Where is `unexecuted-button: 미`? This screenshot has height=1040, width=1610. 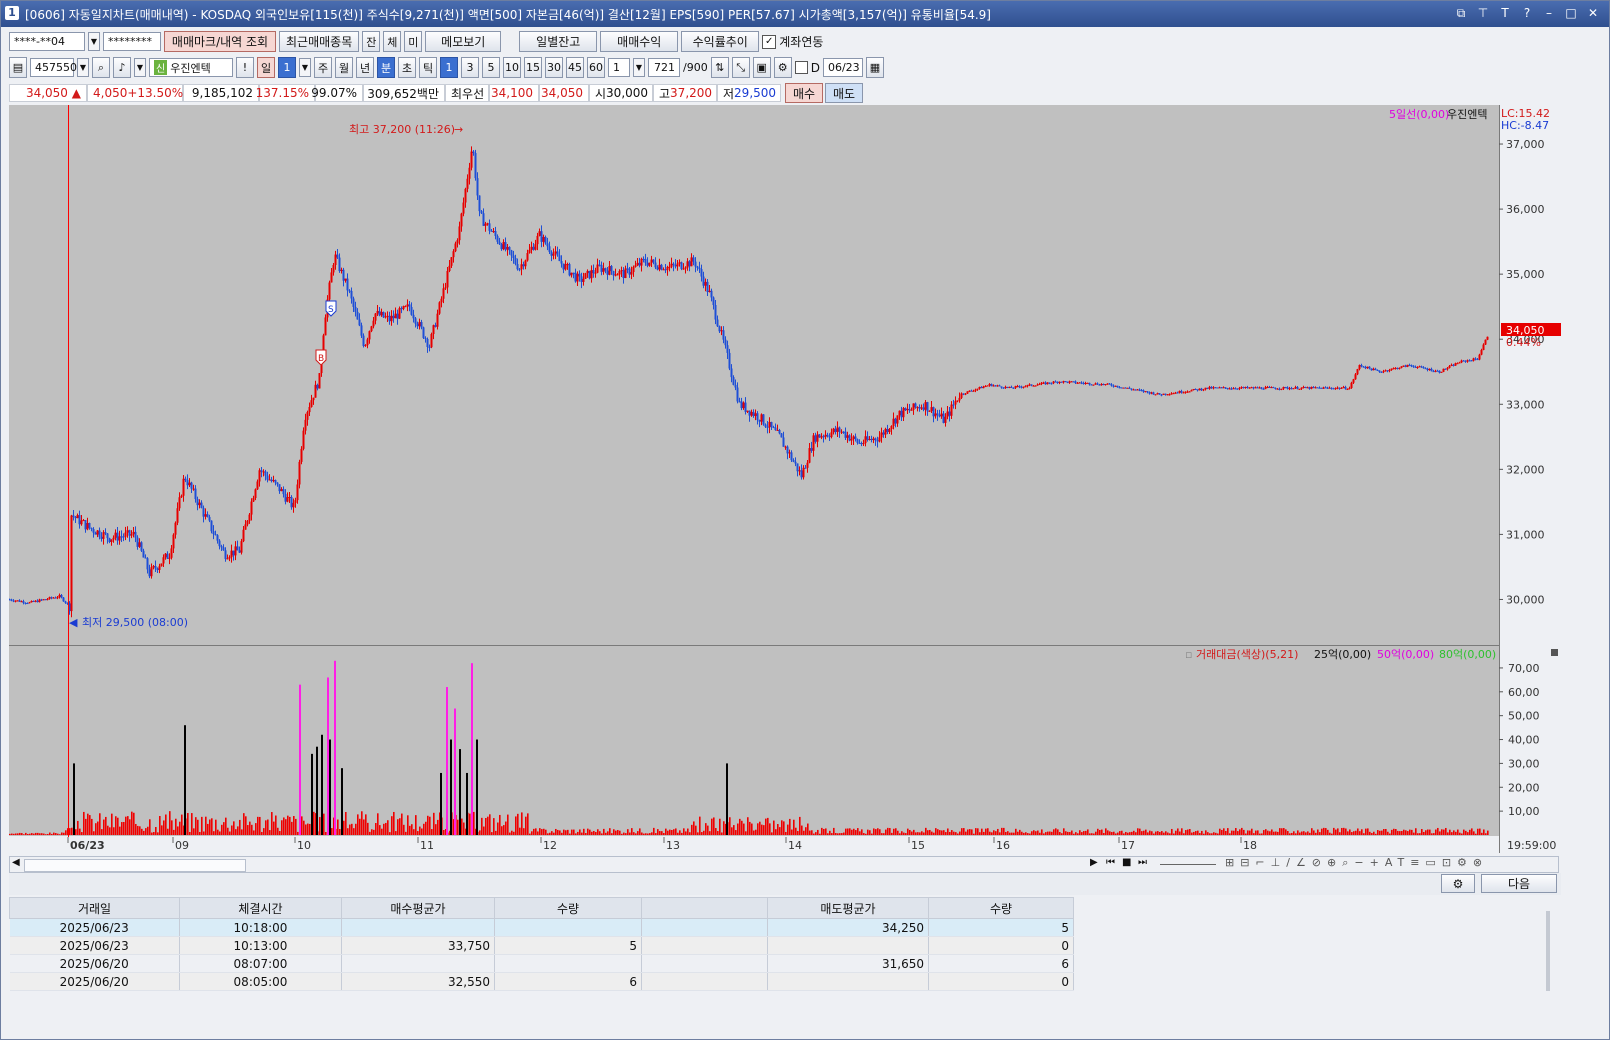 unexecuted-button: 미 is located at coordinates (413, 41).